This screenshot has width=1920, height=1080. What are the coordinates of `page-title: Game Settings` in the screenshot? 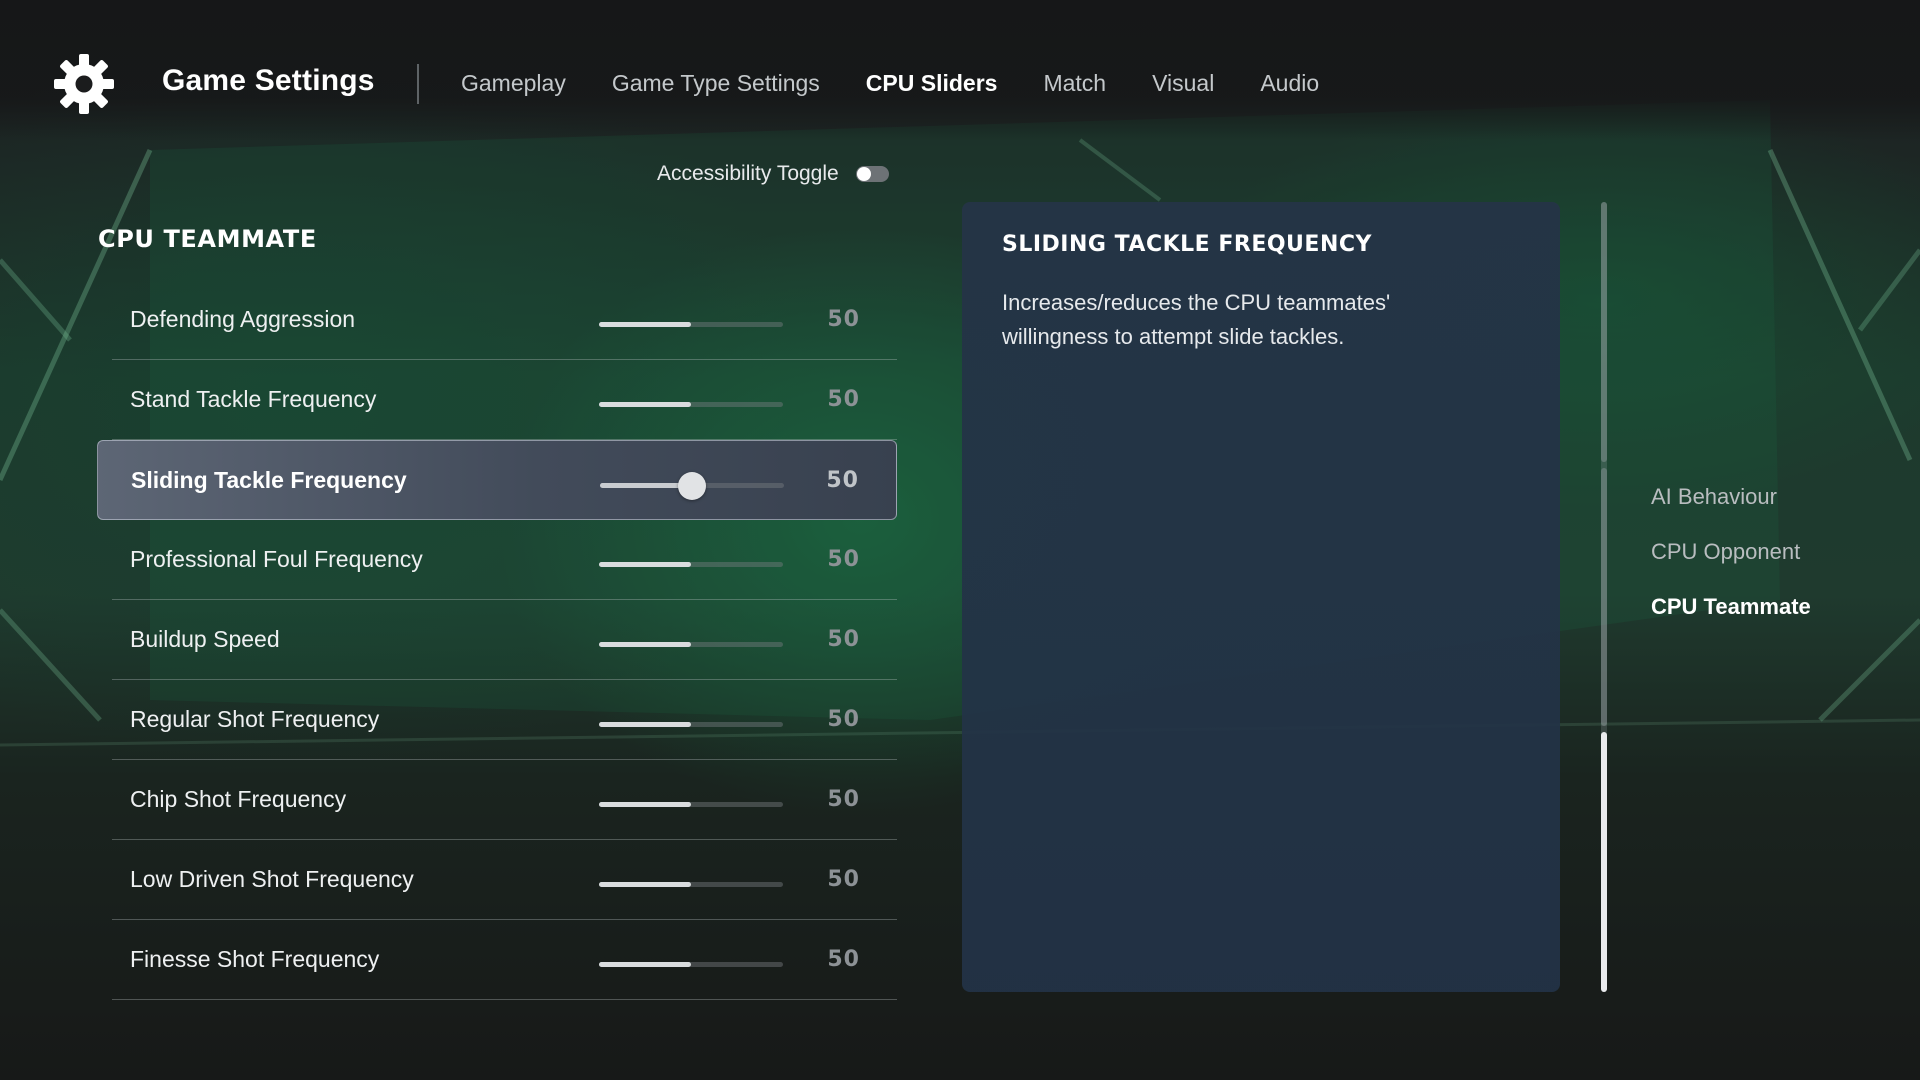 It's located at (268, 80).